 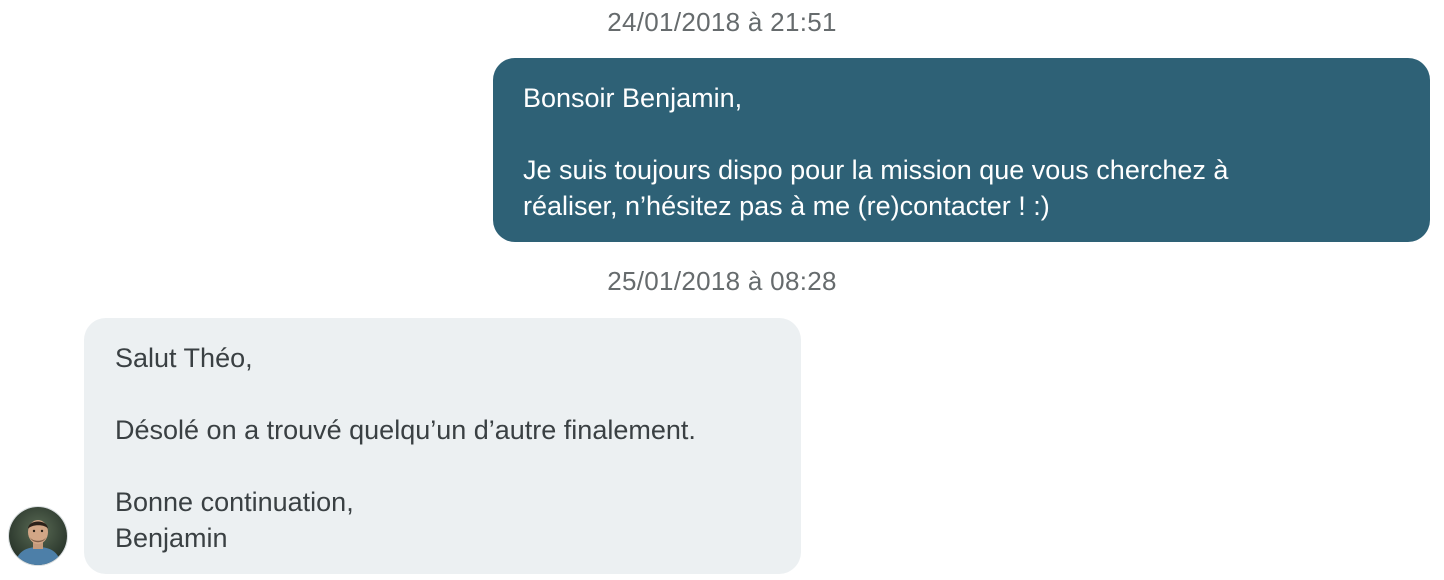 I want to click on message-timestamp: 25/01/2018 à 08:28, so click(x=722, y=281).